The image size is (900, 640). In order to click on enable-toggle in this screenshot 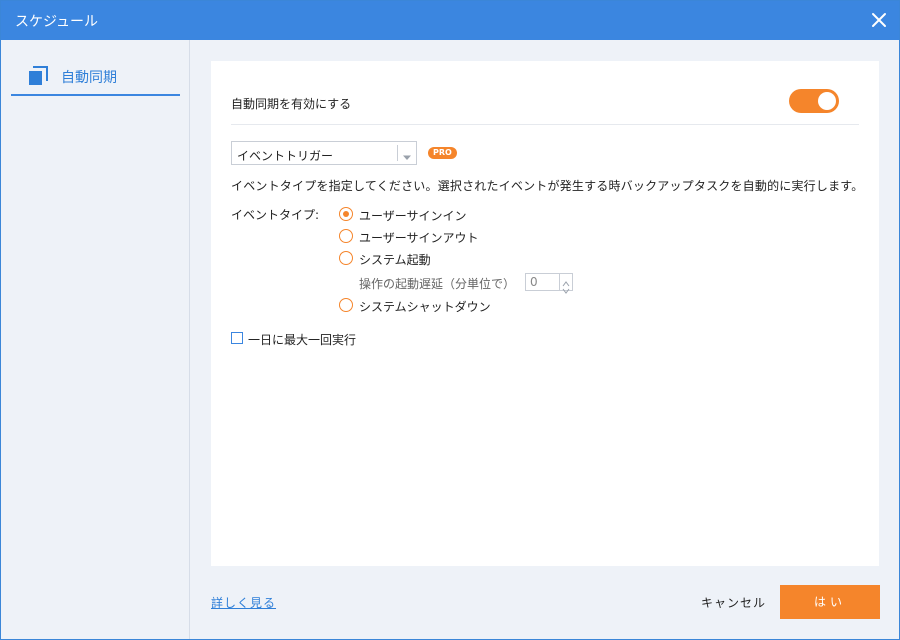, I will do `click(814, 101)`.